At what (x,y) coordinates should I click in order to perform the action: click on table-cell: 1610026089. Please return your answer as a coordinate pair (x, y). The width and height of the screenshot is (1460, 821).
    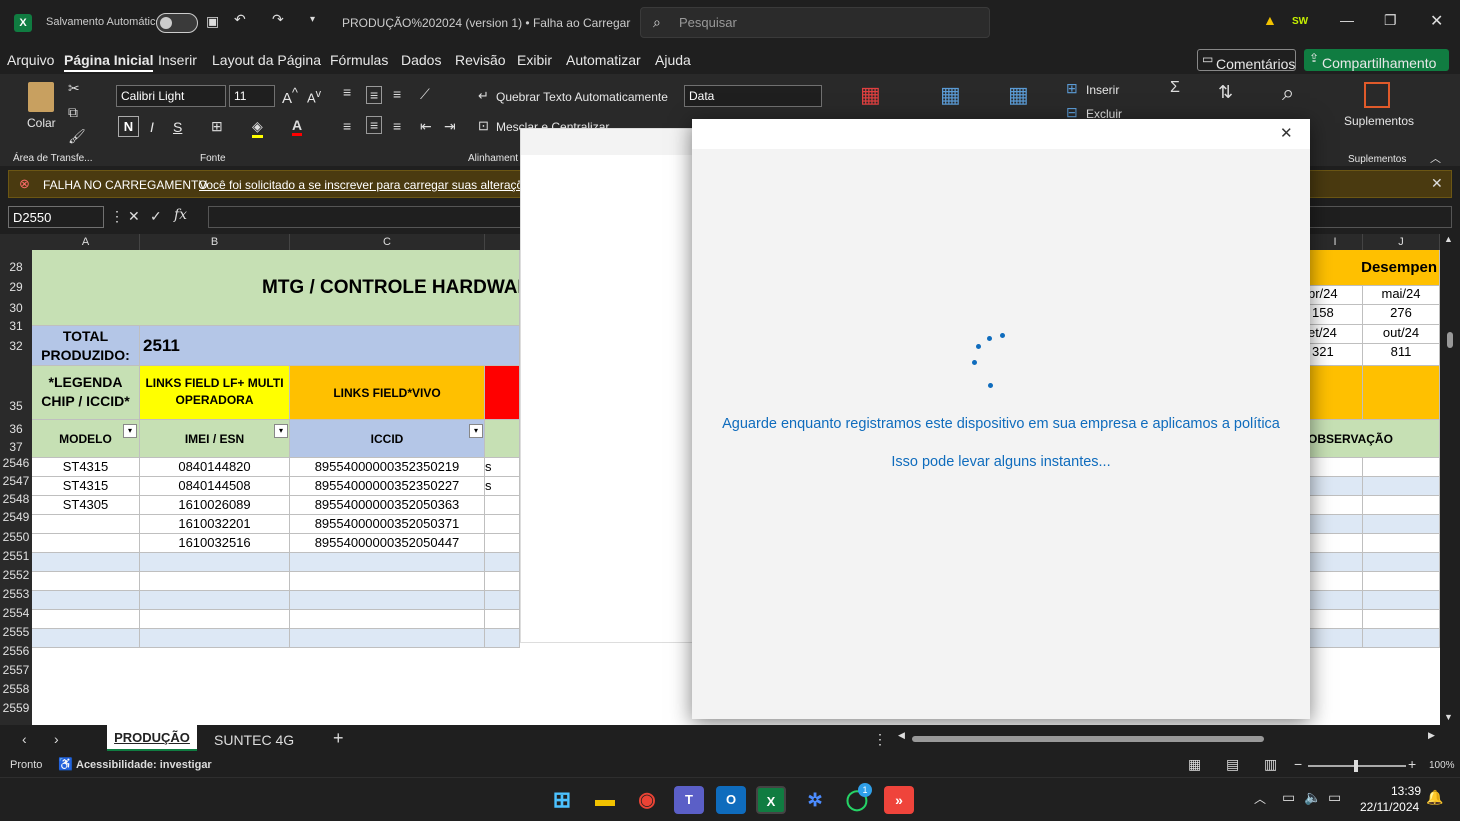
    Looking at the image, I should click on (215, 505).